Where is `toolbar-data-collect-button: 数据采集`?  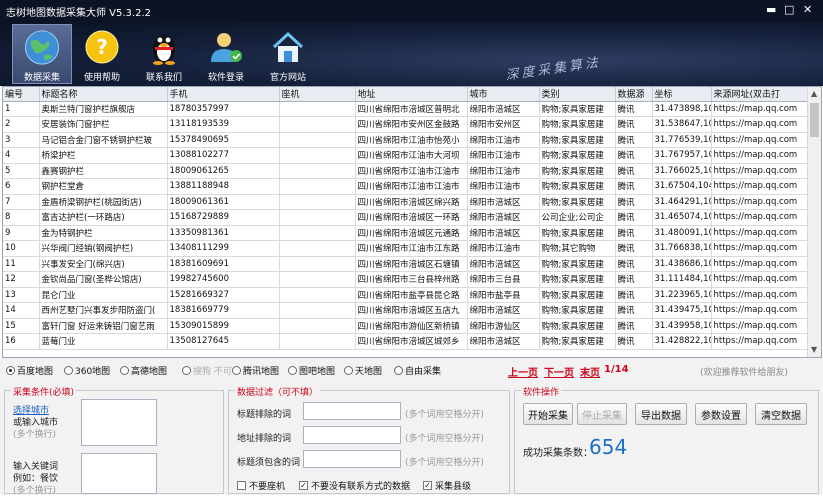 toolbar-data-collect-button: 数据采集 is located at coordinates (42, 54).